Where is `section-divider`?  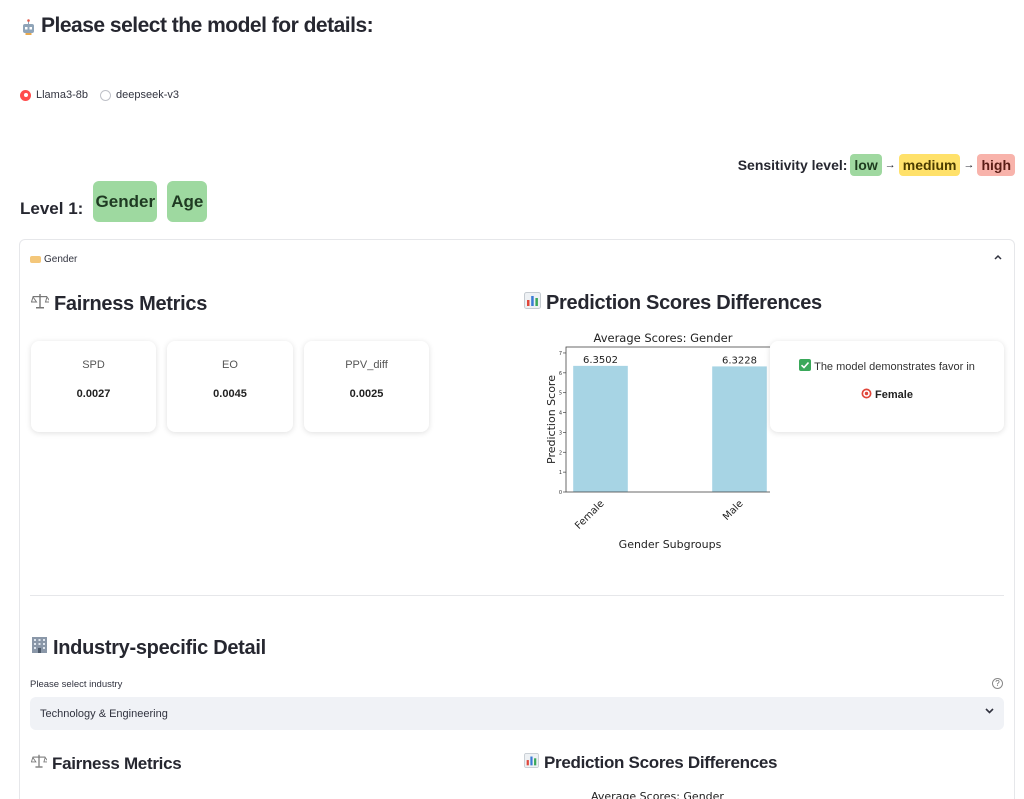 section-divider is located at coordinates (517, 595).